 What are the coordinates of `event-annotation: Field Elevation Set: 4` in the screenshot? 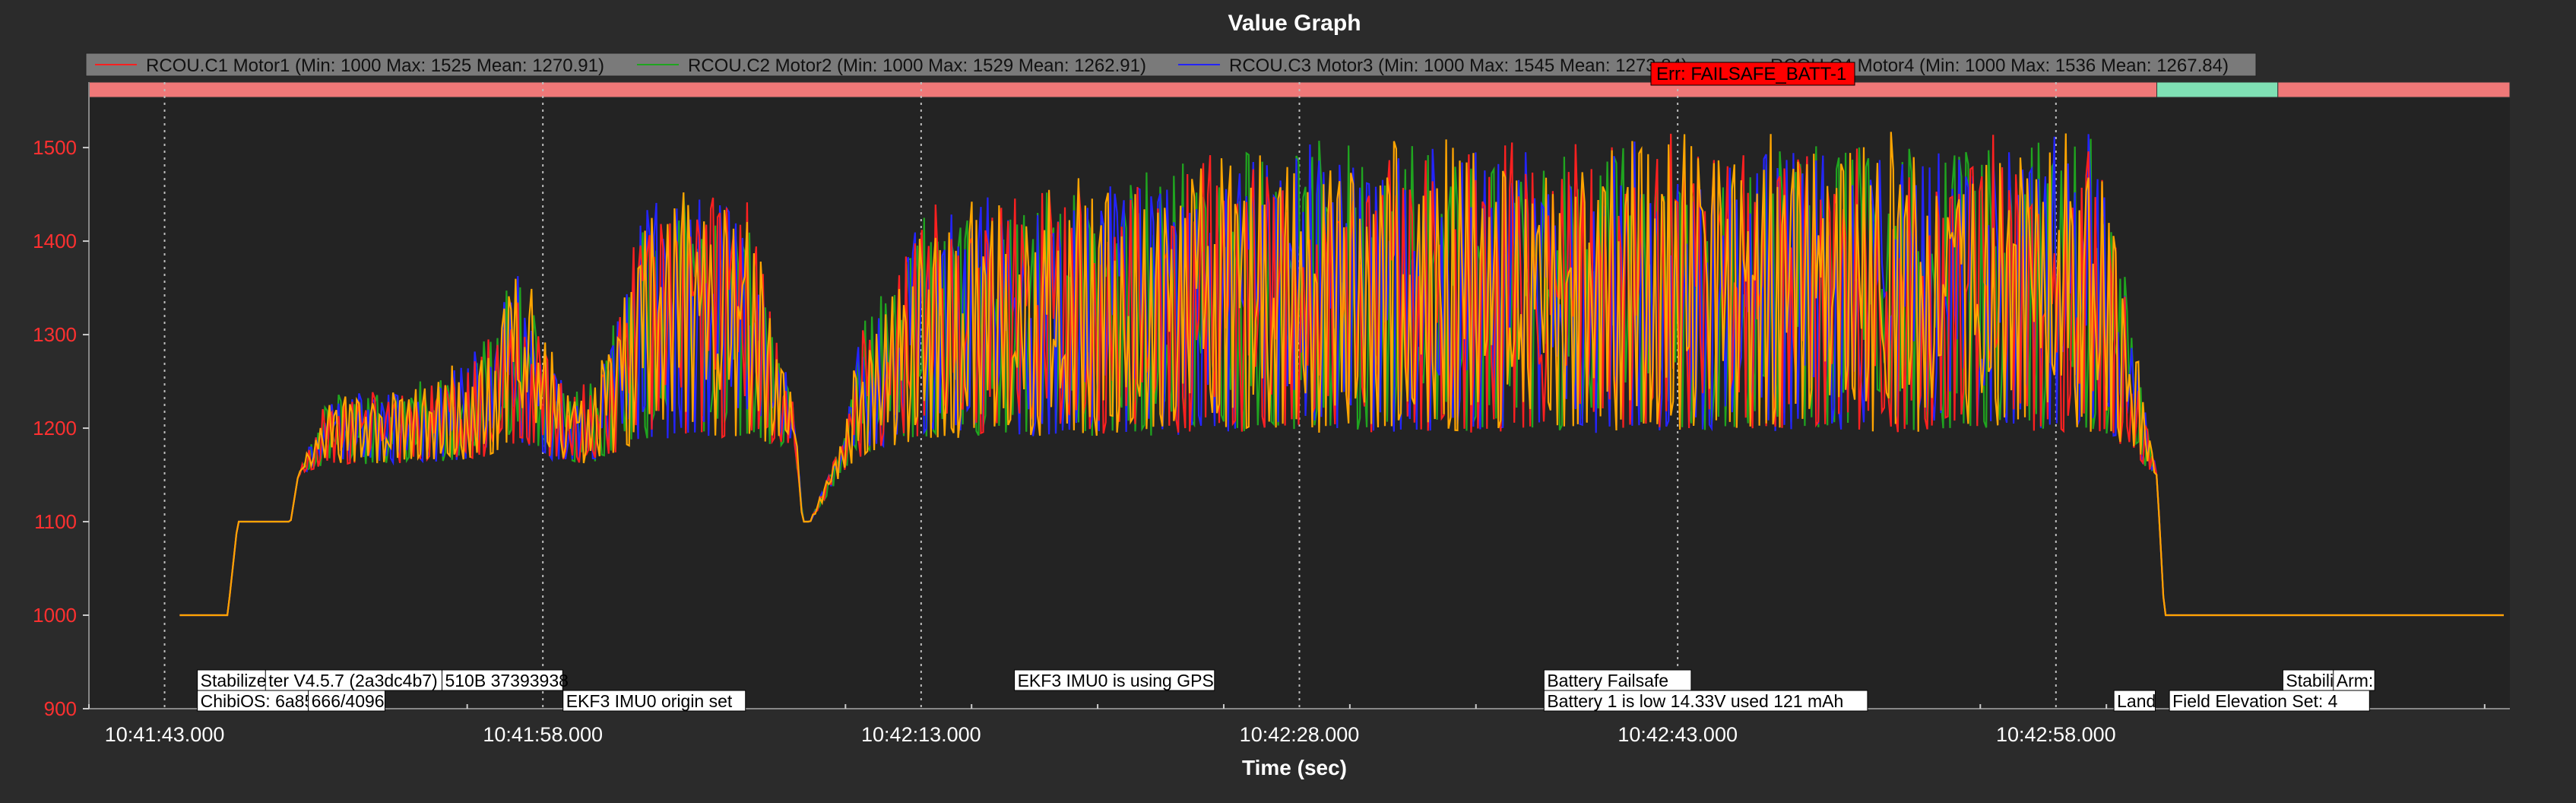 It's located at (2269, 701).